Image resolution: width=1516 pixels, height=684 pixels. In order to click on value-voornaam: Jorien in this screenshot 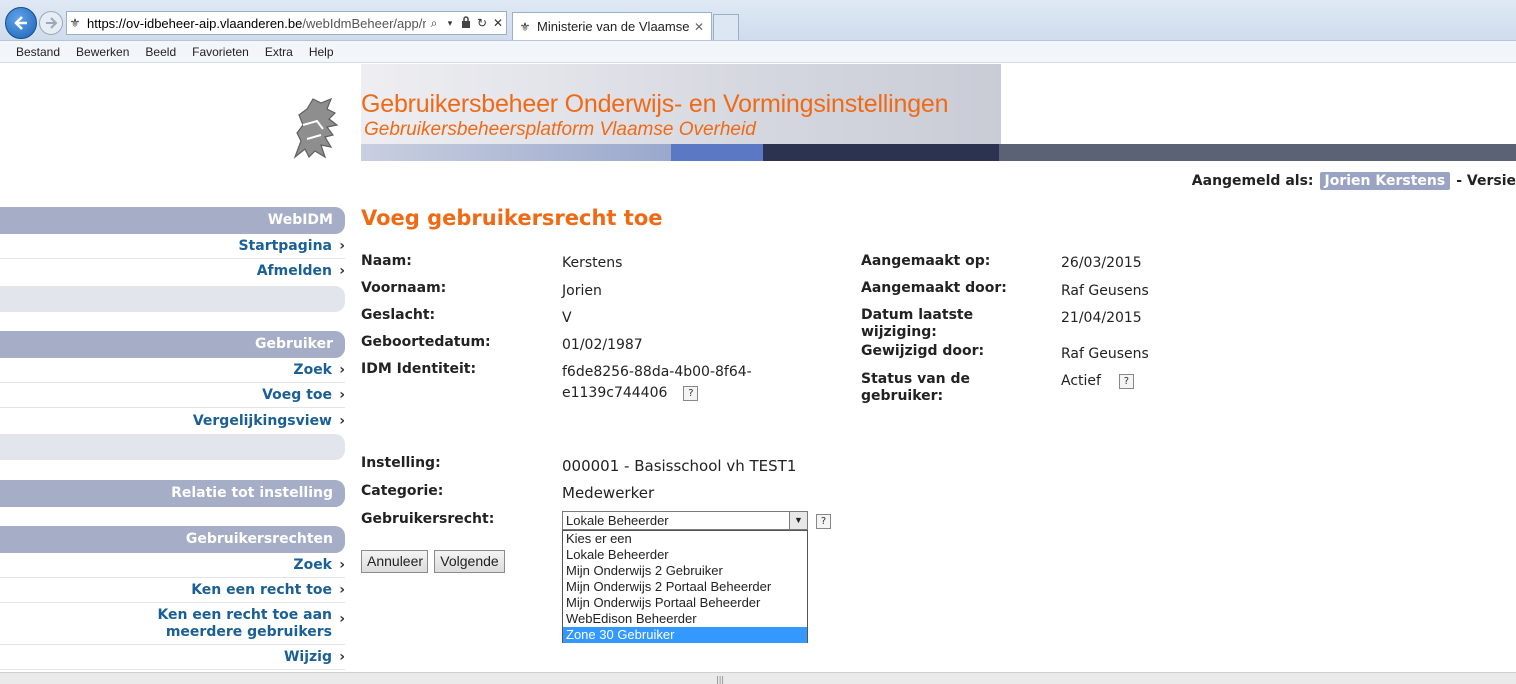, I will do `click(582, 291)`.